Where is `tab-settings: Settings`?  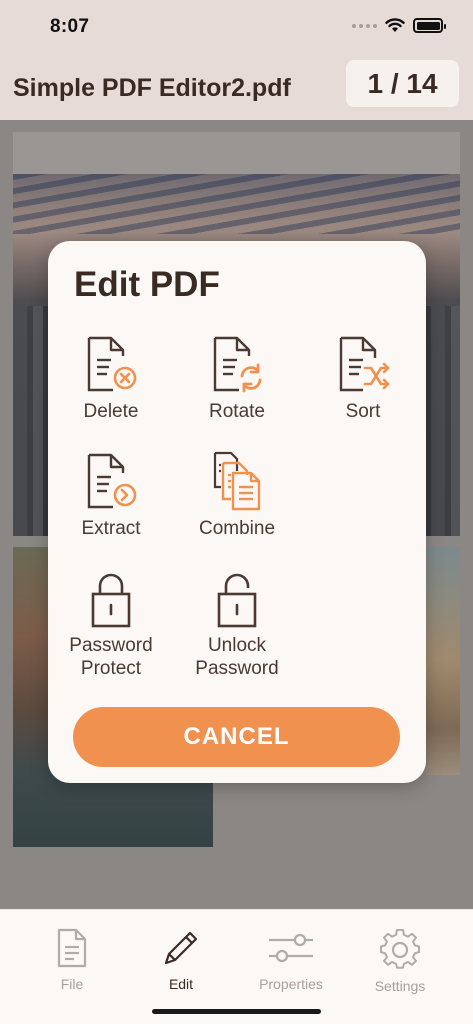 tab-settings: Settings is located at coordinates (400, 961).